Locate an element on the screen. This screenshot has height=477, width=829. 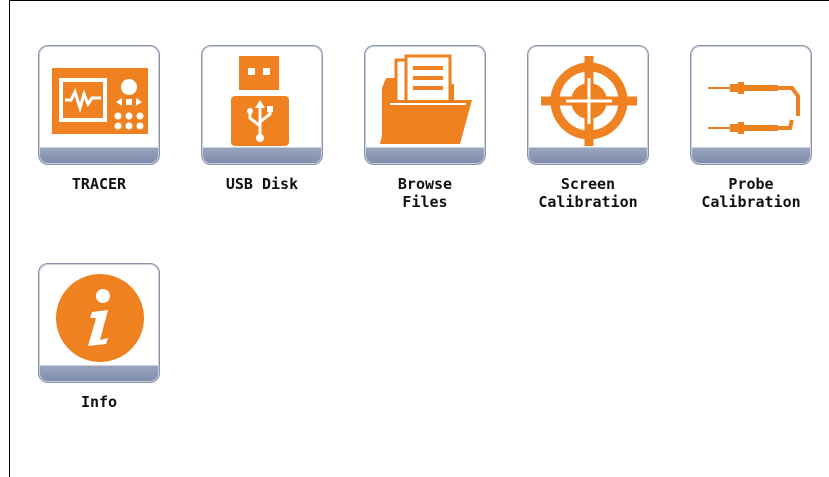
app-tracer: TRACER is located at coordinates (99, 119).